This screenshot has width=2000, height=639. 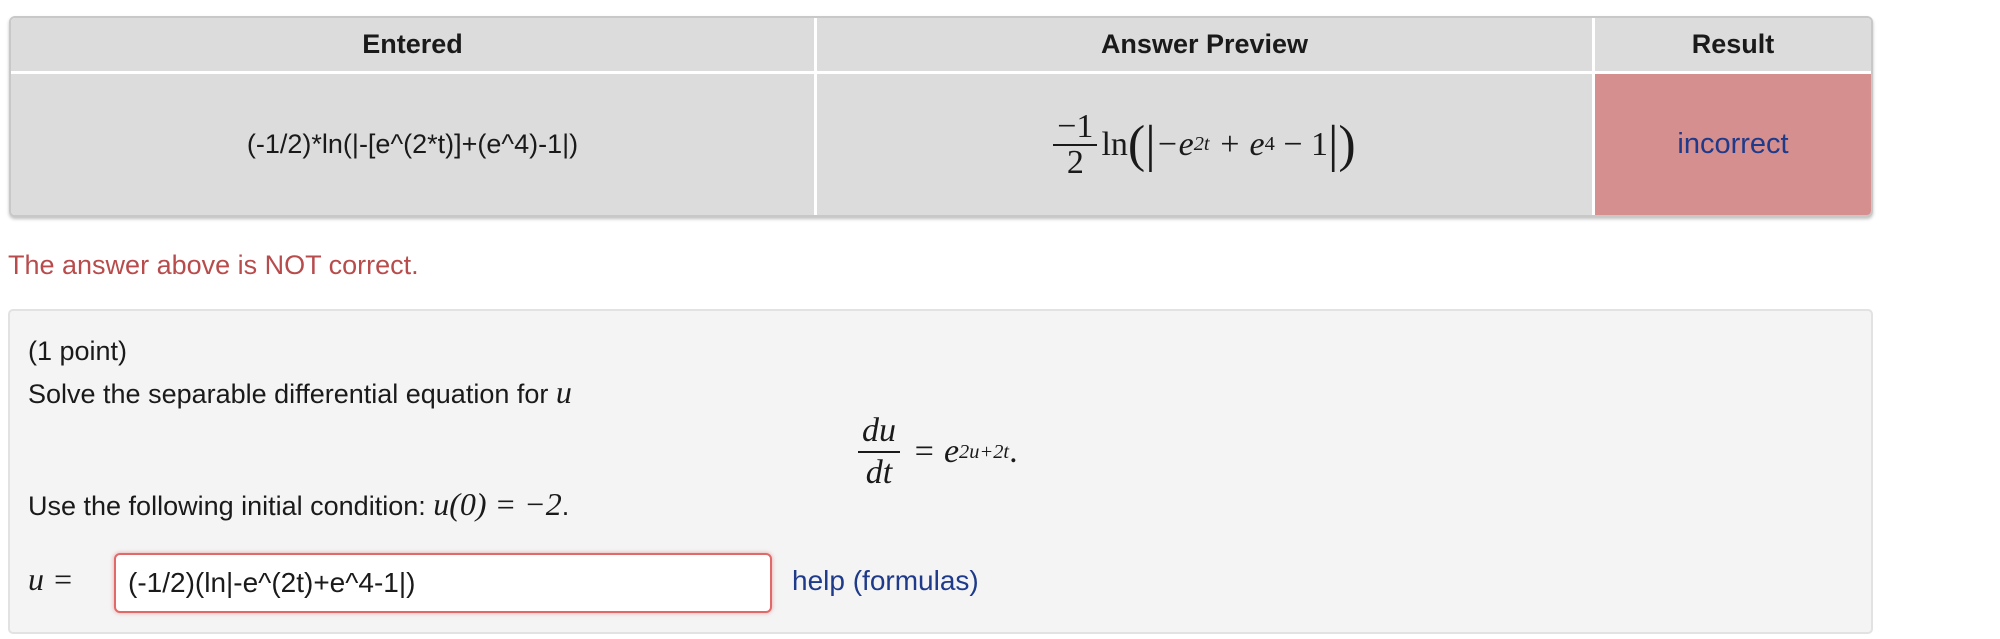 What do you see at coordinates (1013, 451) in the screenshot?
I see `eq-end: .` at bounding box center [1013, 451].